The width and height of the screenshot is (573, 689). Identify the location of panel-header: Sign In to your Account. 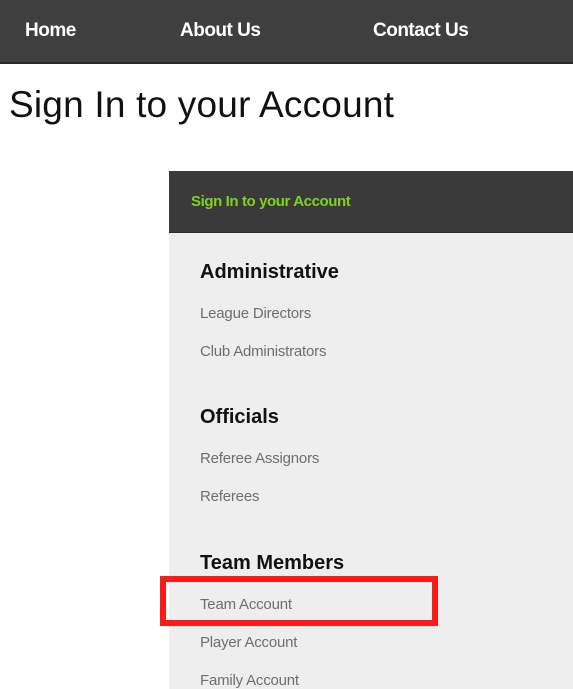
(371, 202).